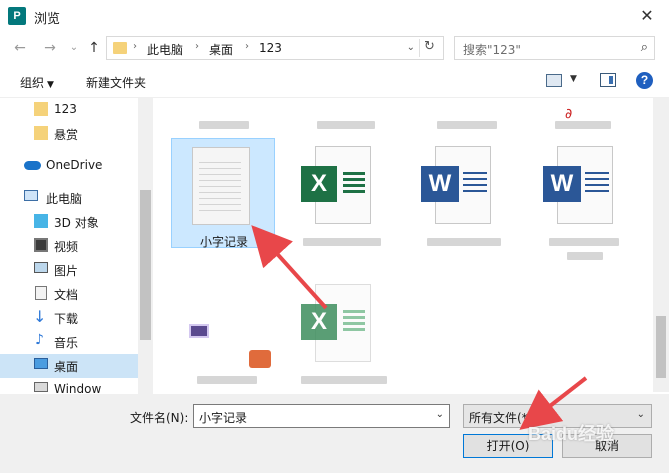 This screenshot has height=473, width=669. I want to click on sidebar-item-label: 下载, so click(66, 319).